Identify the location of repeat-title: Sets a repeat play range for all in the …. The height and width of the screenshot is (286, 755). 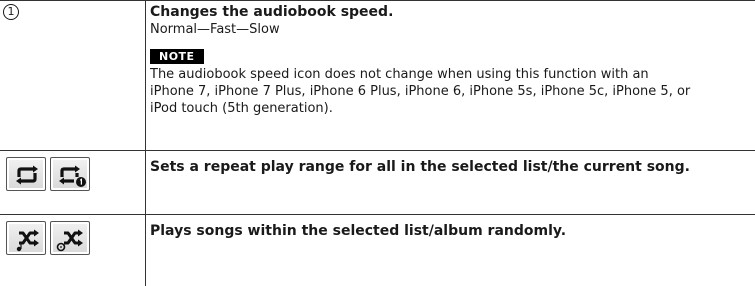
(420, 167).